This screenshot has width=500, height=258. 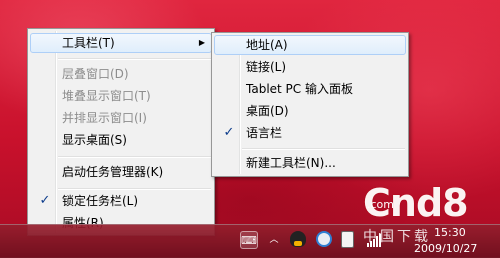 What do you see at coordinates (347, 239) in the screenshot?
I see `phone-icon` at bounding box center [347, 239].